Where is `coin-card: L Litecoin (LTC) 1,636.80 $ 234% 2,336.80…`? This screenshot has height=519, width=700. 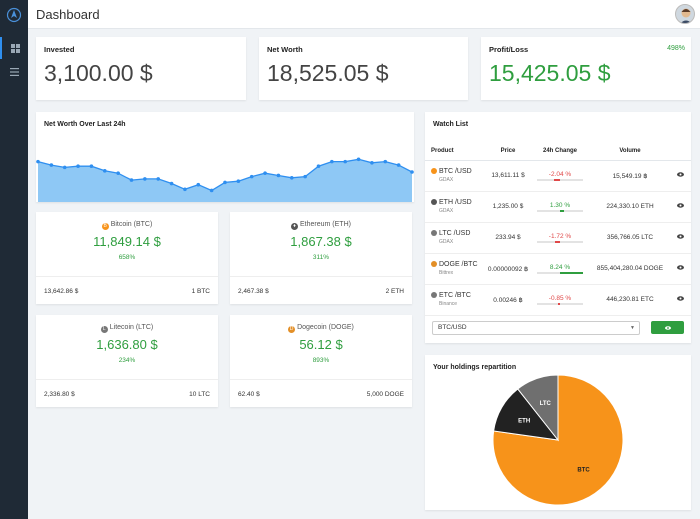
coin-card: L Litecoin (LTC) 1,636.80 $ 234% 2,336.80… is located at coordinates (127, 361).